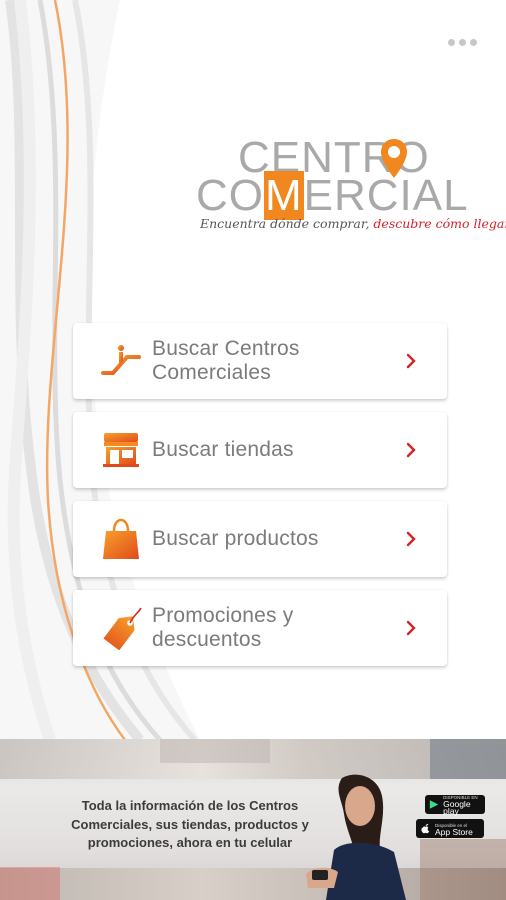  I want to click on apple-icon, so click(425, 828).